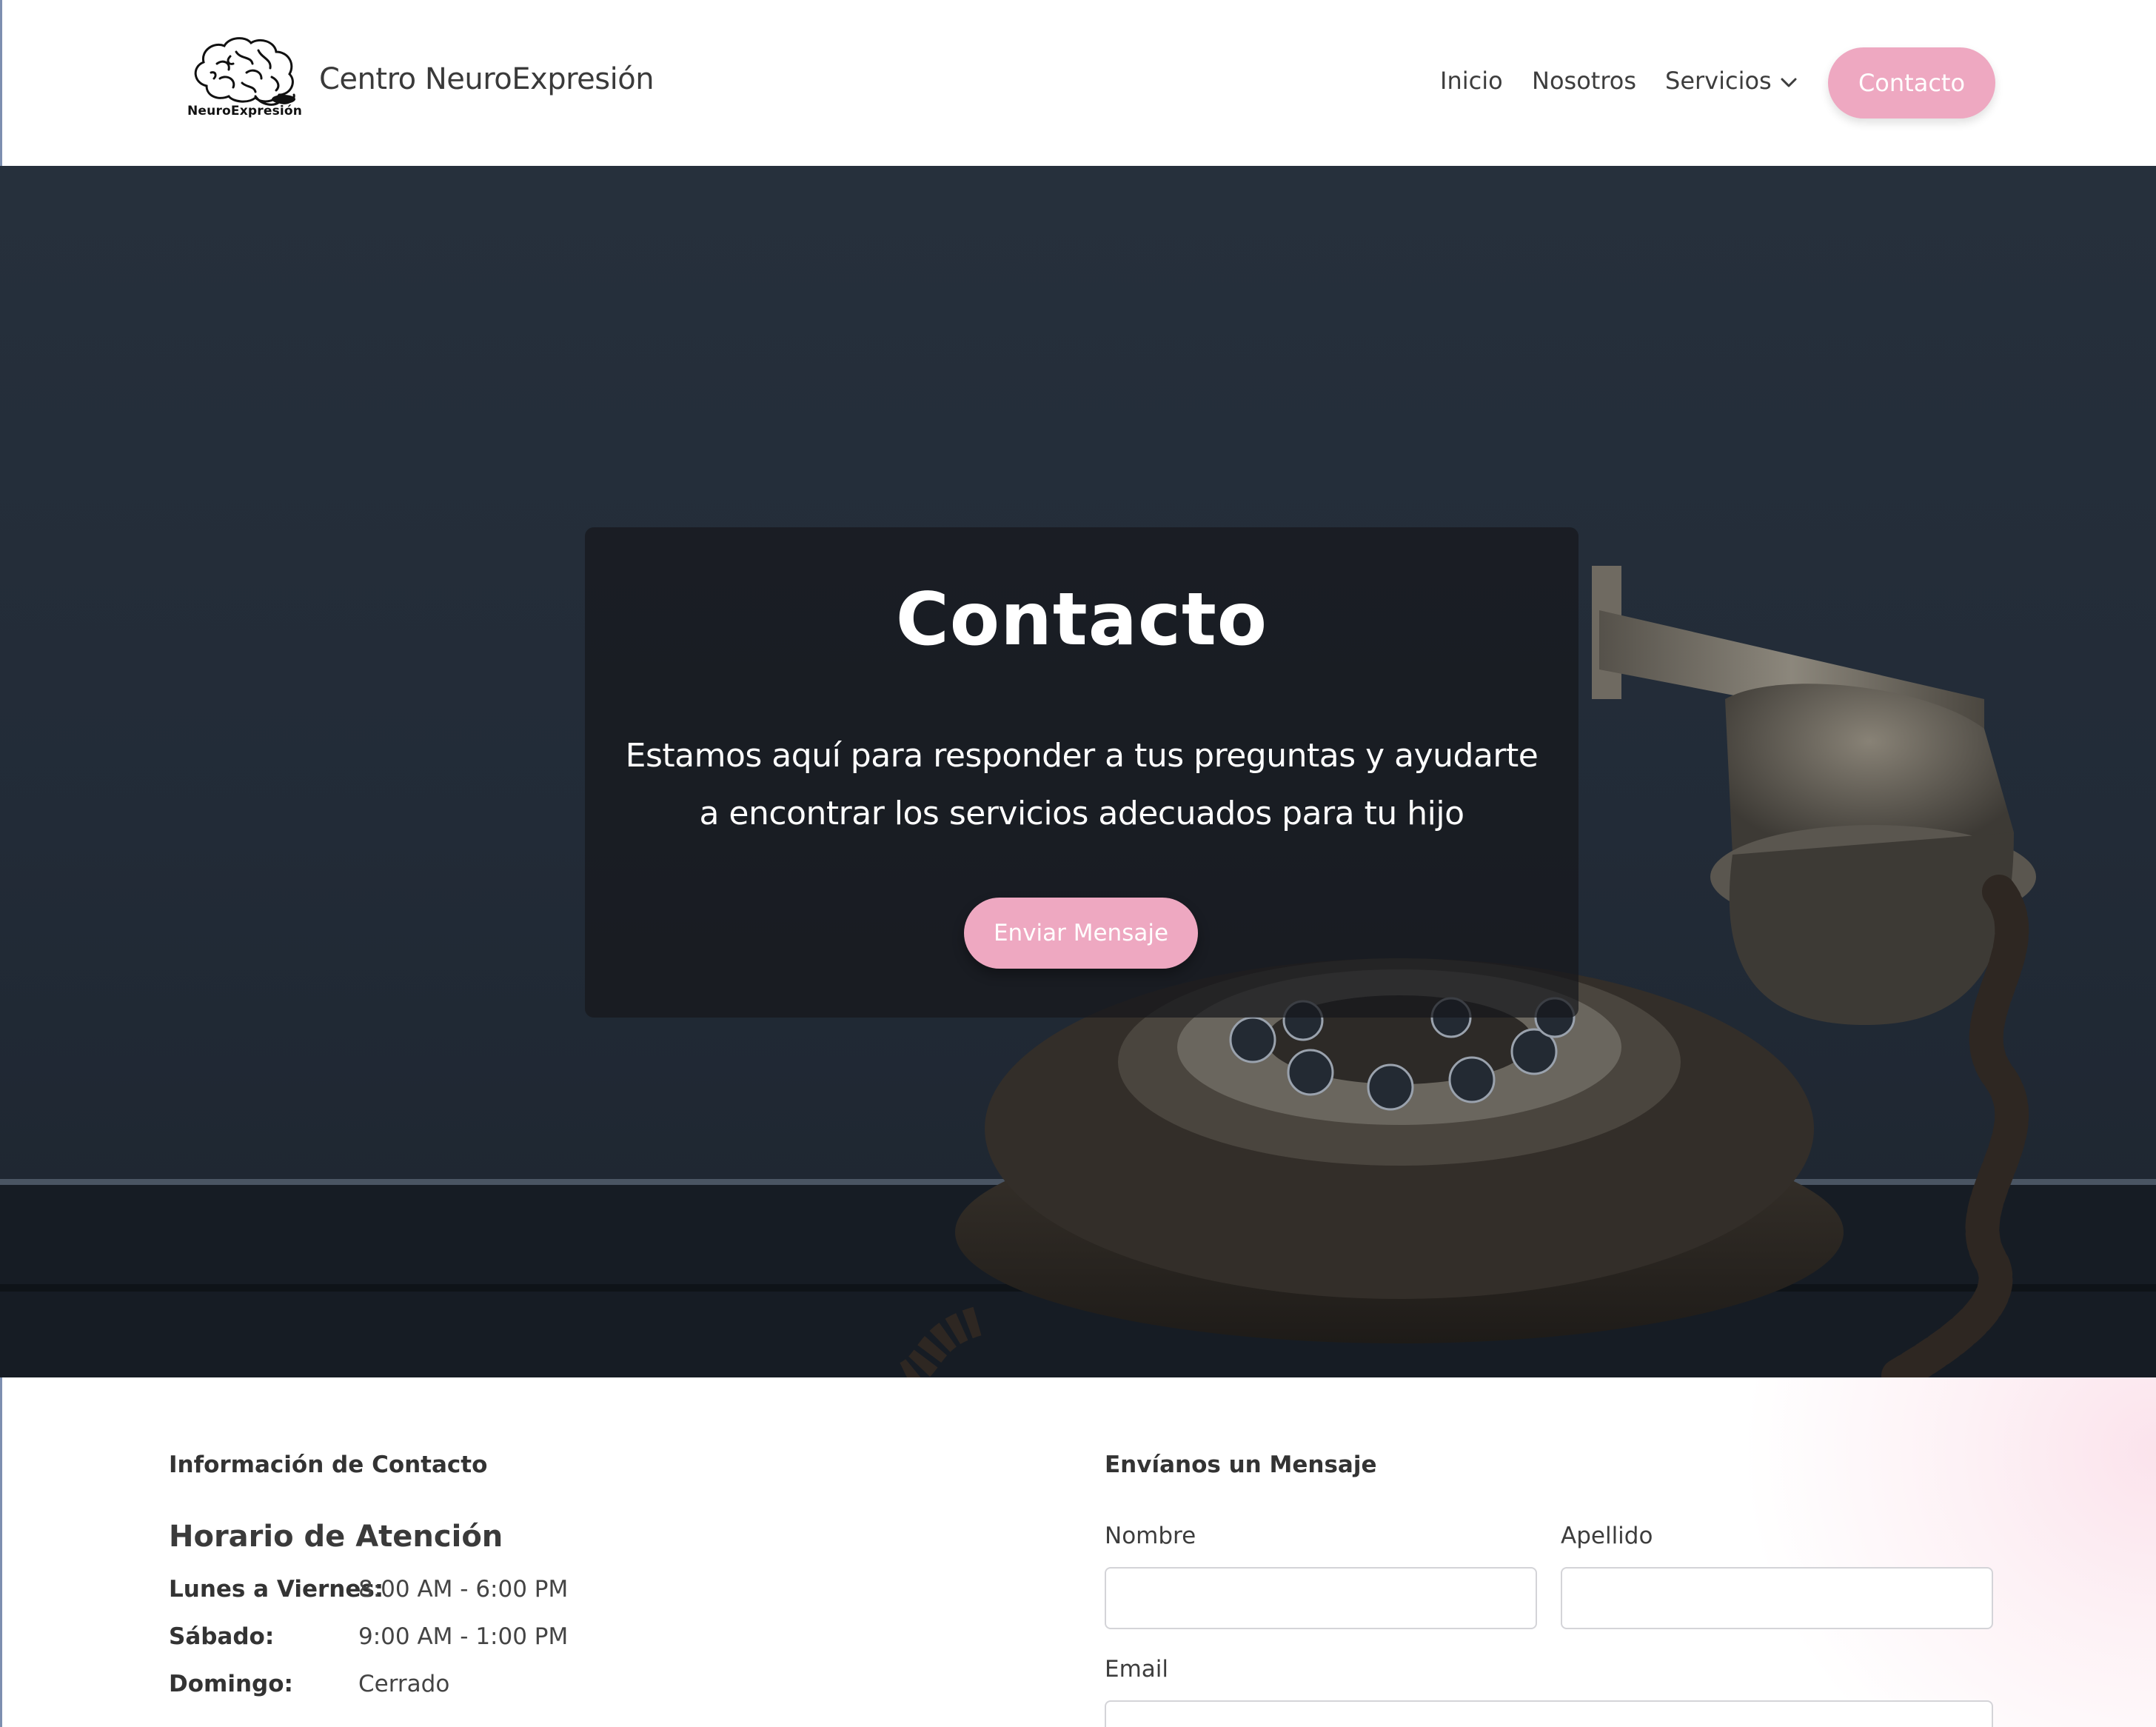 The height and width of the screenshot is (1727, 2156). What do you see at coordinates (1150, 1536) in the screenshot?
I see `nombre-label: Nombre` at bounding box center [1150, 1536].